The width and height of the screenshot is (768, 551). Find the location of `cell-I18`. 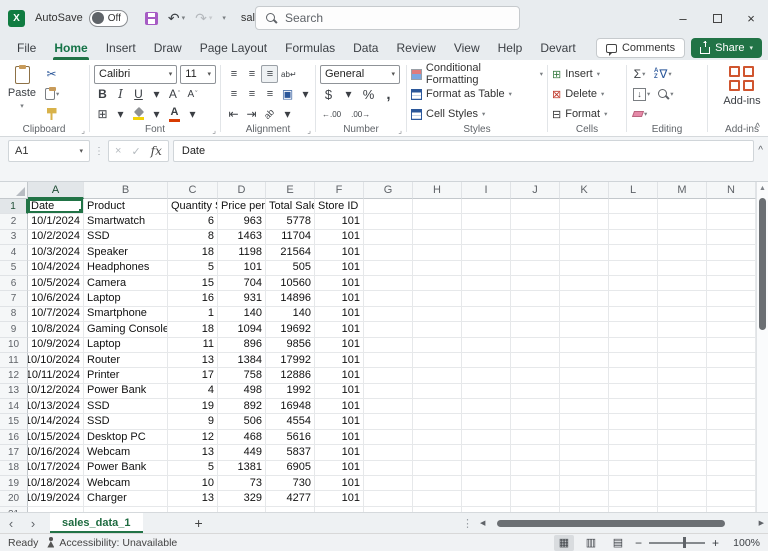

cell-I18 is located at coordinates (486, 468).